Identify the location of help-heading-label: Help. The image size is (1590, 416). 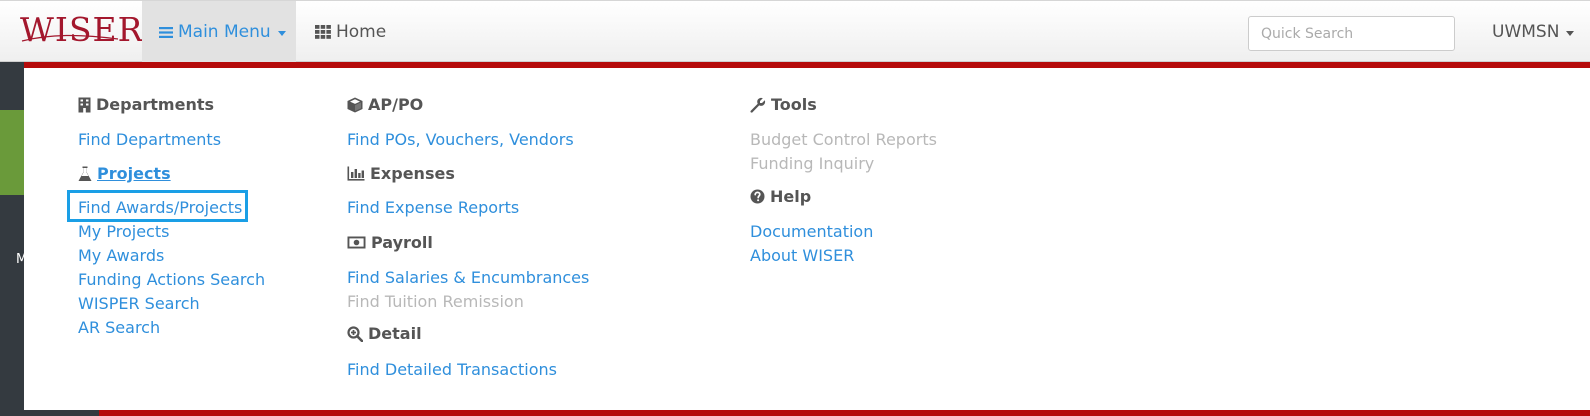
(791, 196).